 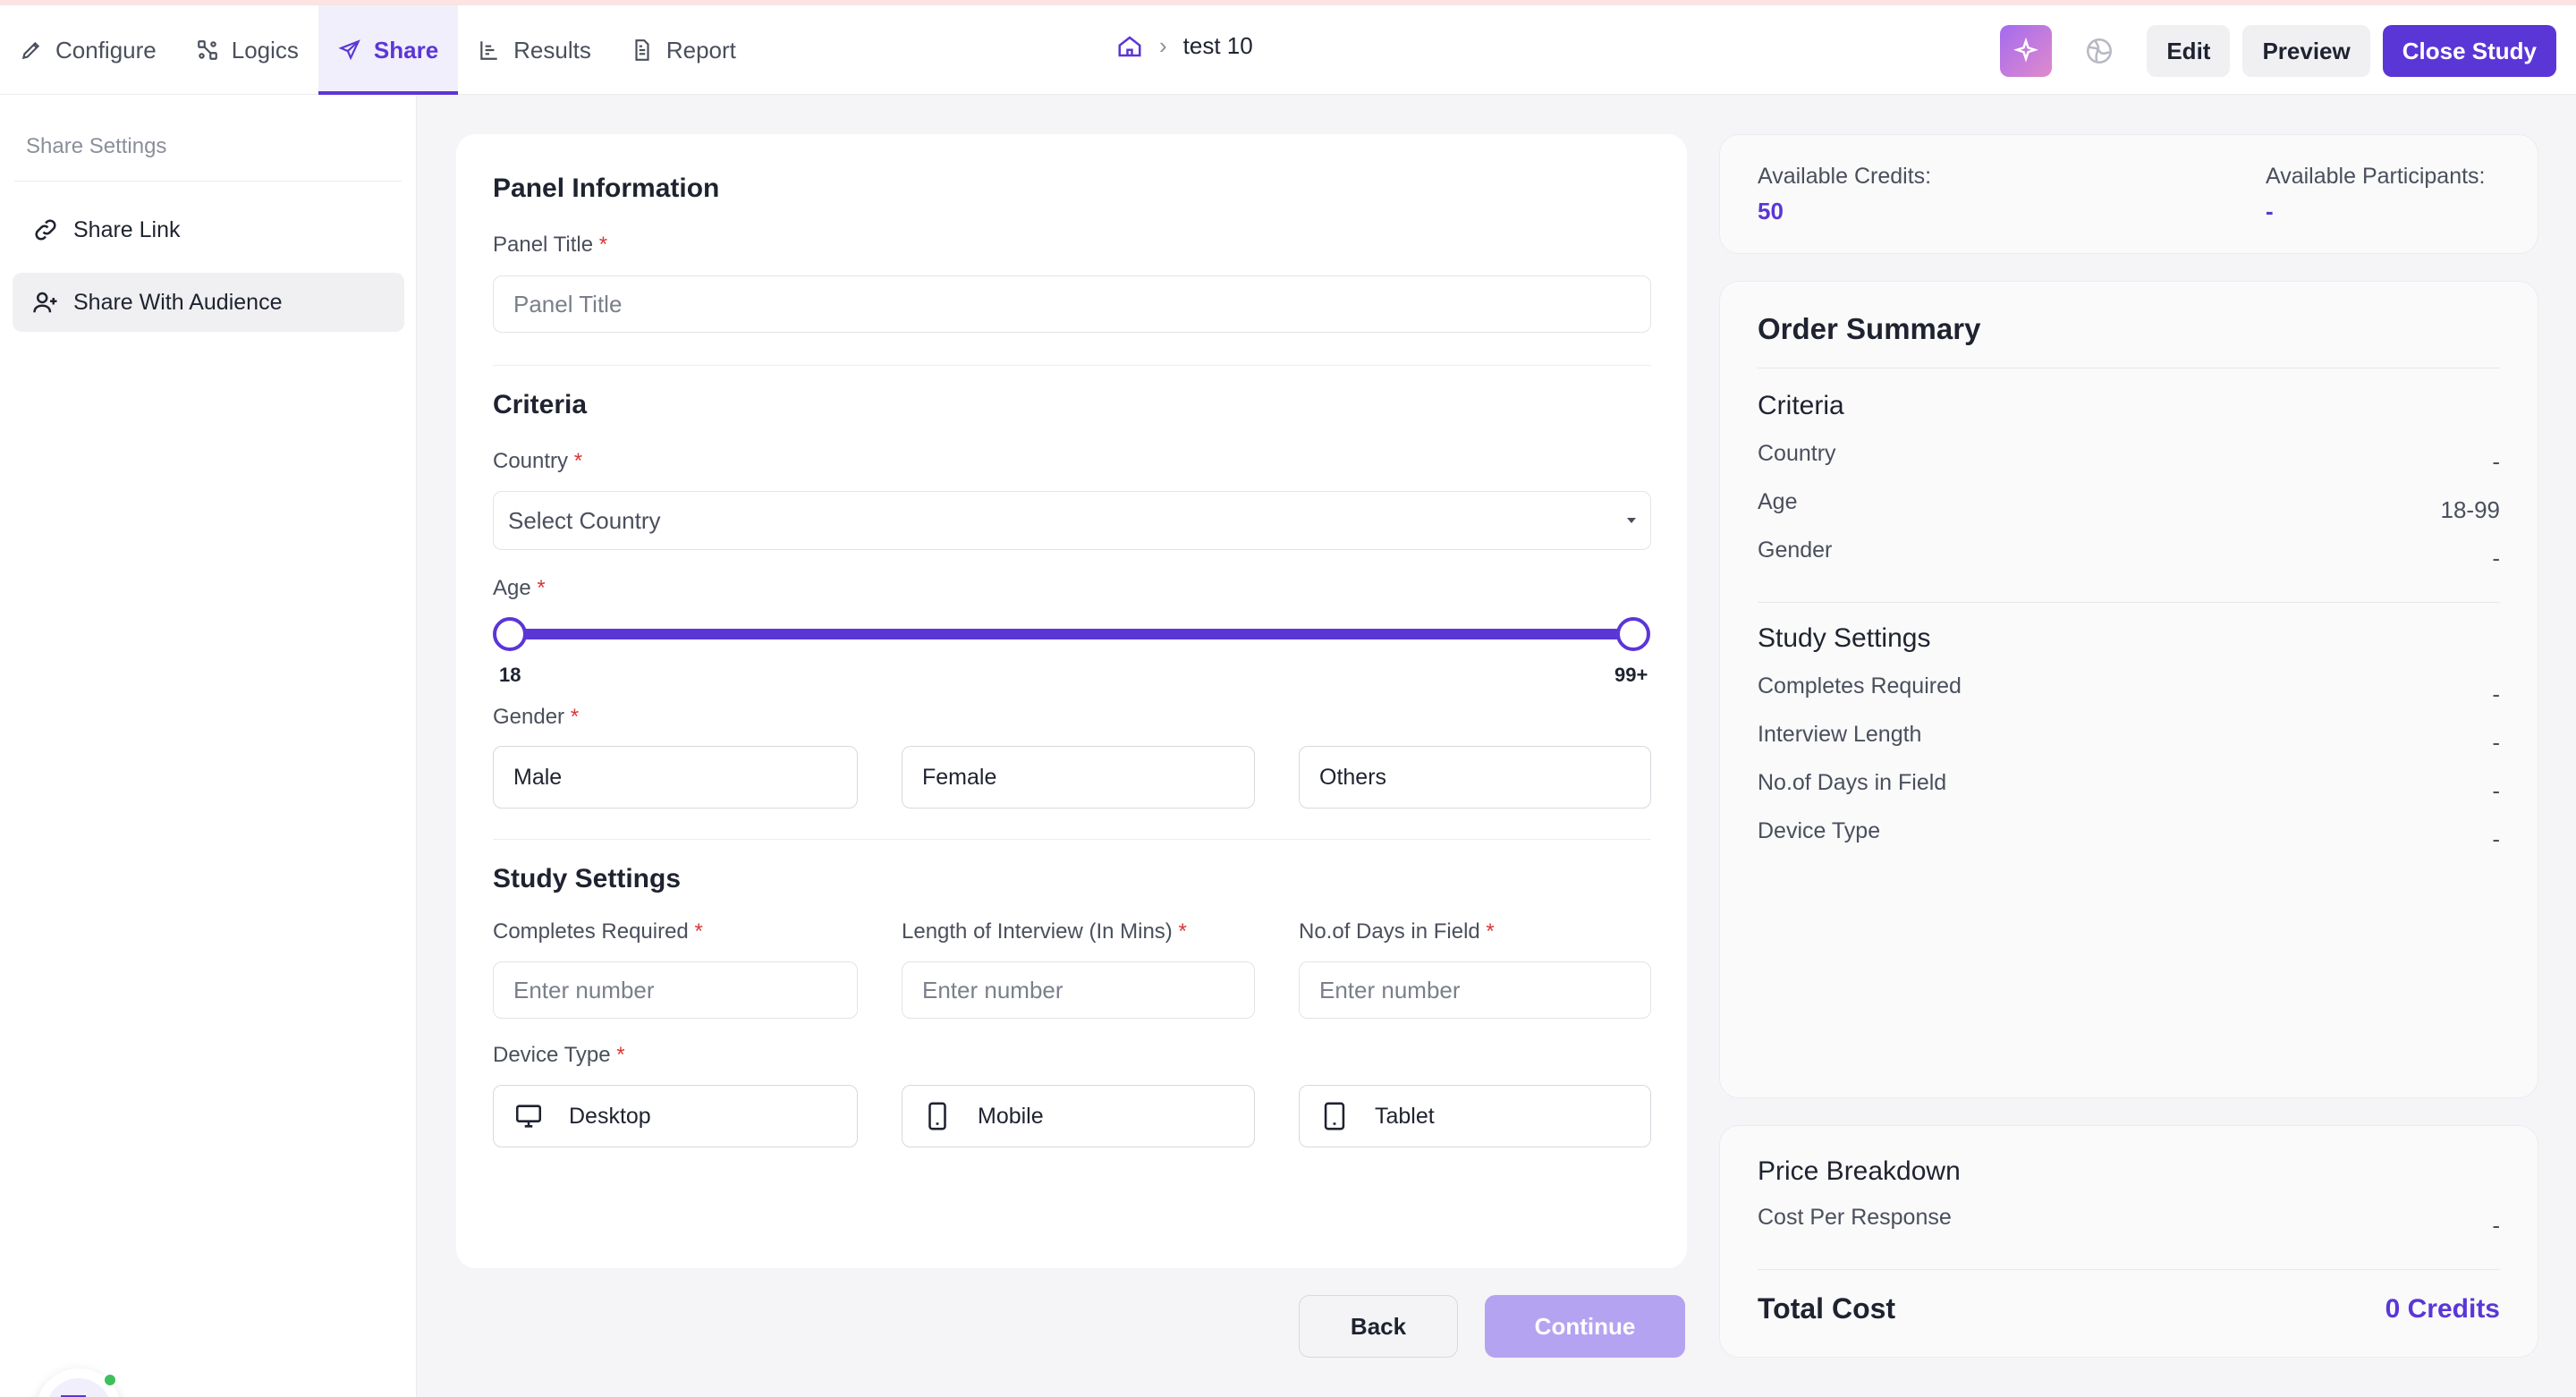 What do you see at coordinates (1475, 1116) in the screenshot?
I see `device-option-tablet: Tablet` at bounding box center [1475, 1116].